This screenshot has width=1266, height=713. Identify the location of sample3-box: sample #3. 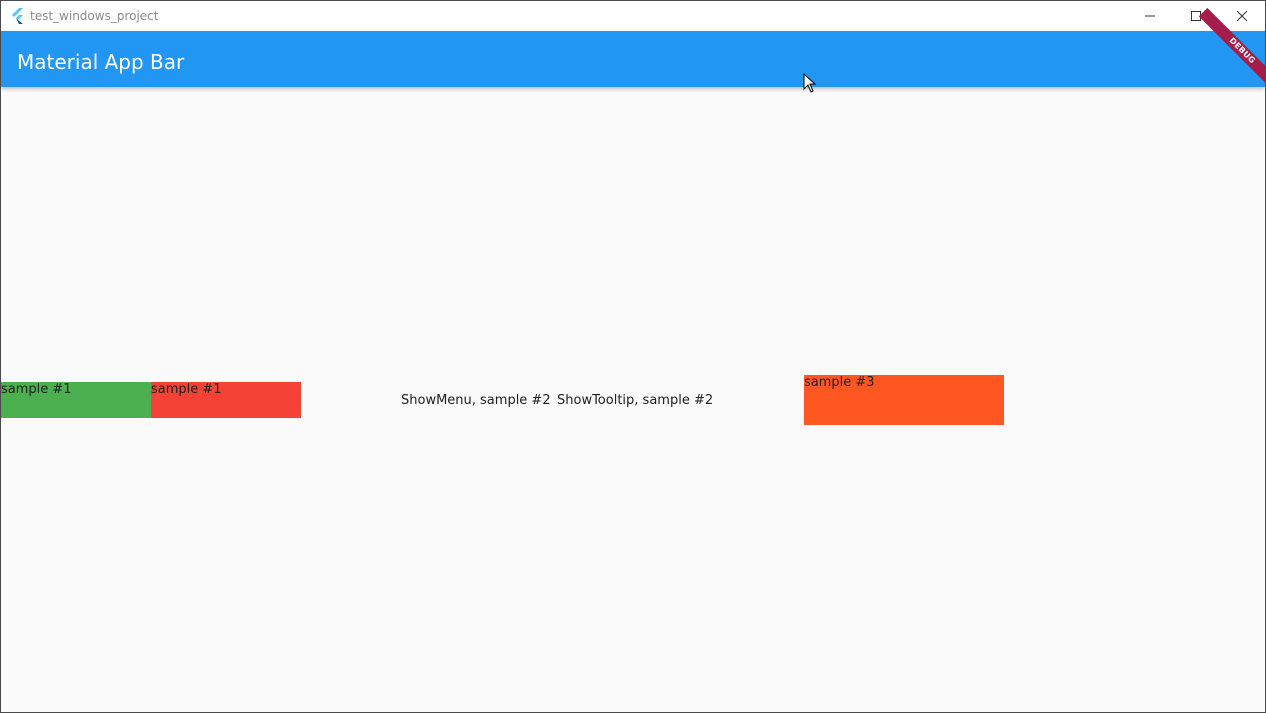
(904, 400).